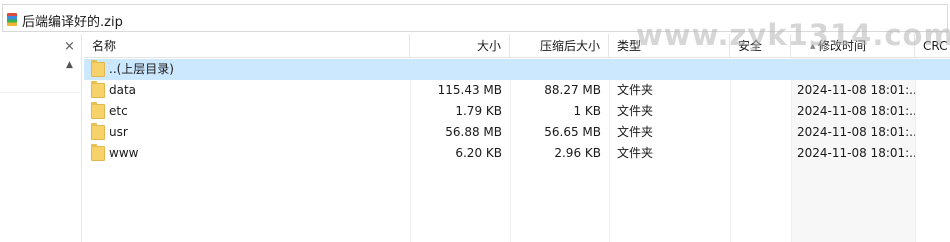  Describe the element at coordinates (69, 65) in the screenshot. I see `scroll-up-icon: ▲` at that location.